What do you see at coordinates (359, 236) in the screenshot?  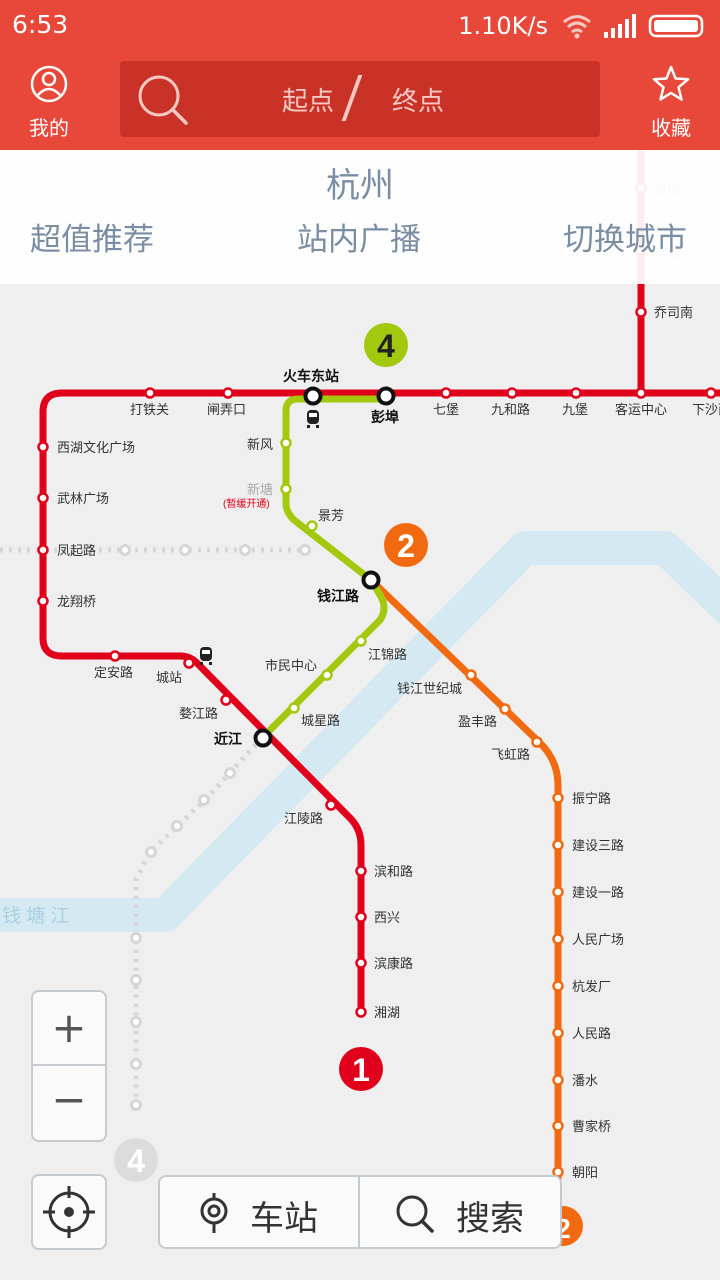 I see `station-broadcast-link: 站内广播` at bounding box center [359, 236].